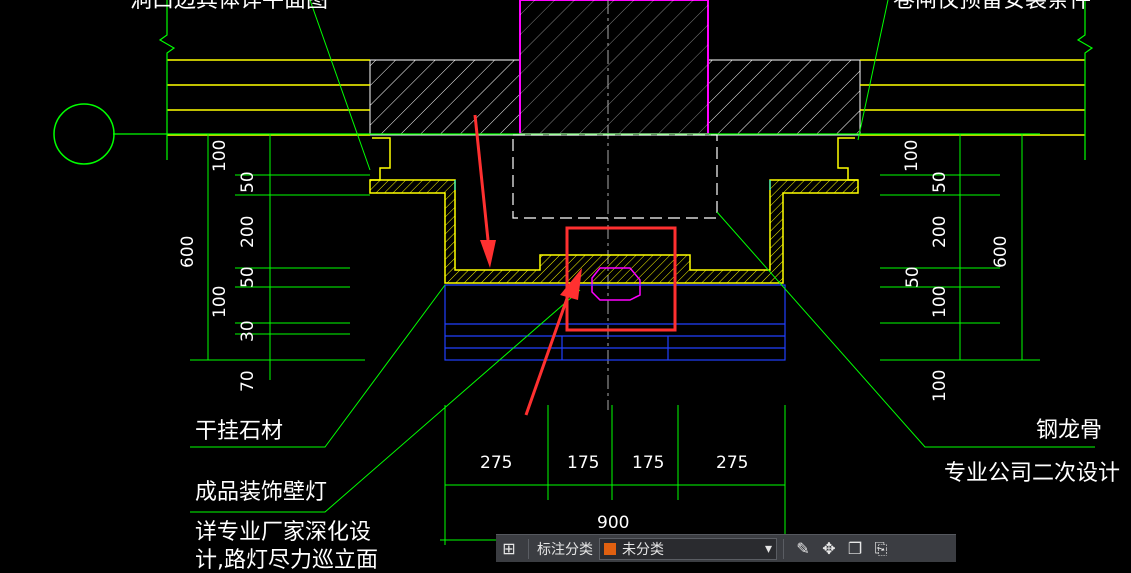 The height and width of the screenshot is (573, 1131). I want to click on ceiling-profile, so click(614, 210).